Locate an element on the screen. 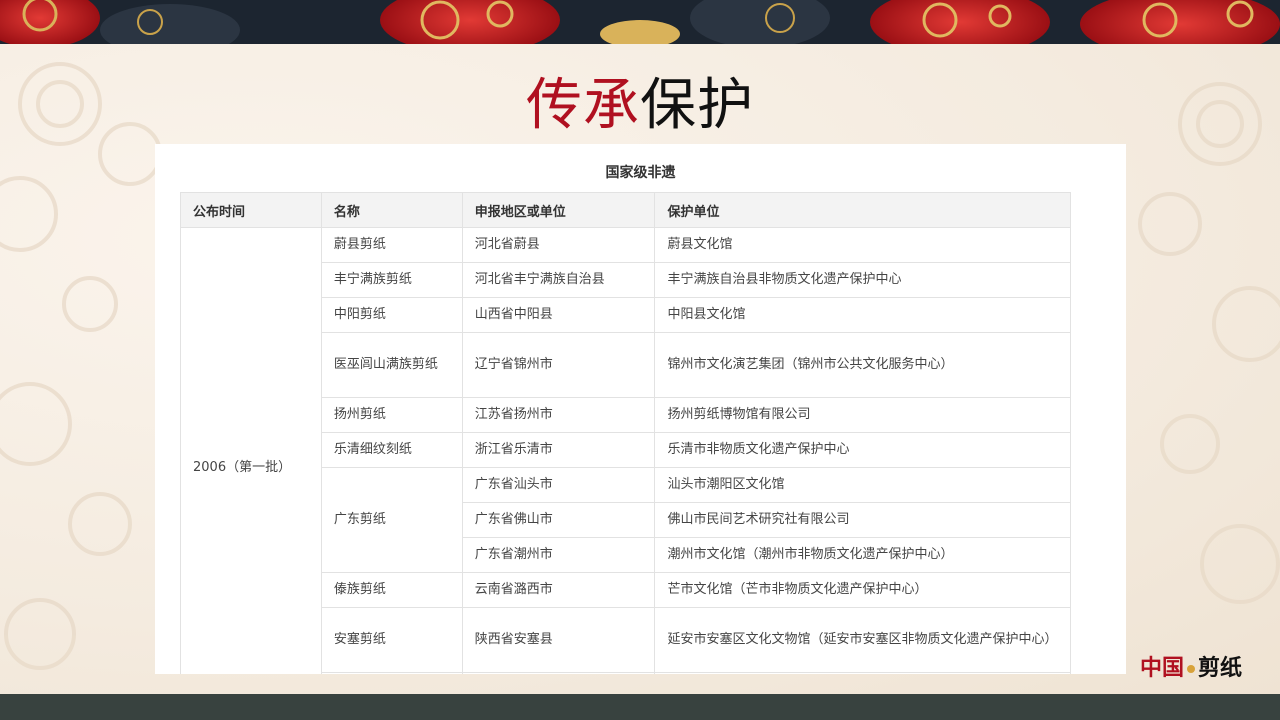 This screenshot has width=1280, height=720. name-cell: 傣族剪纸 is located at coordinates (391, 590).